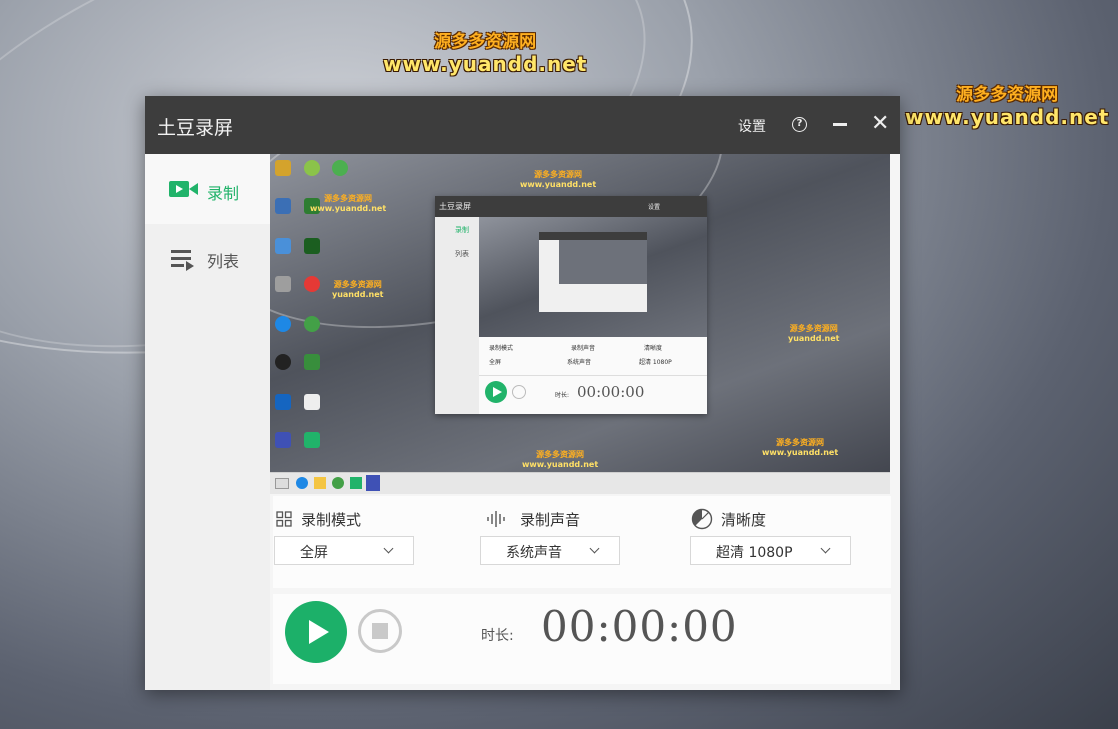 This screenshot has width=1118, height=729. I want to click on nested-option-label: 清晰度, so click(653, 348).